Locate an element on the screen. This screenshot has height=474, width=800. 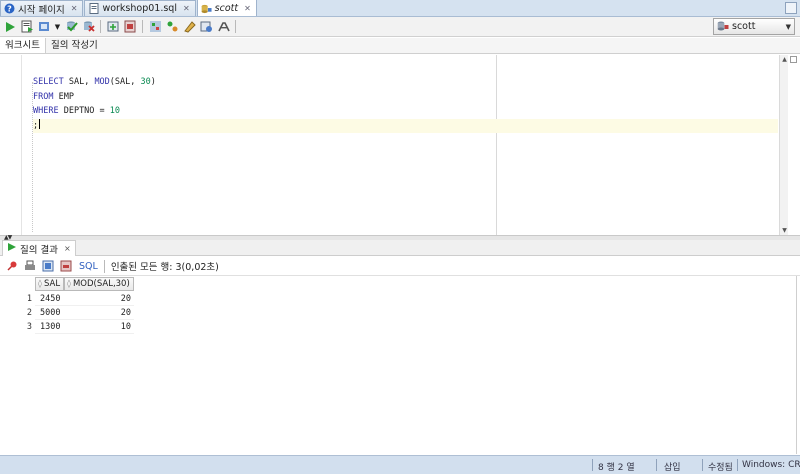
format-sql-icon is located at coordinates (206, 27).